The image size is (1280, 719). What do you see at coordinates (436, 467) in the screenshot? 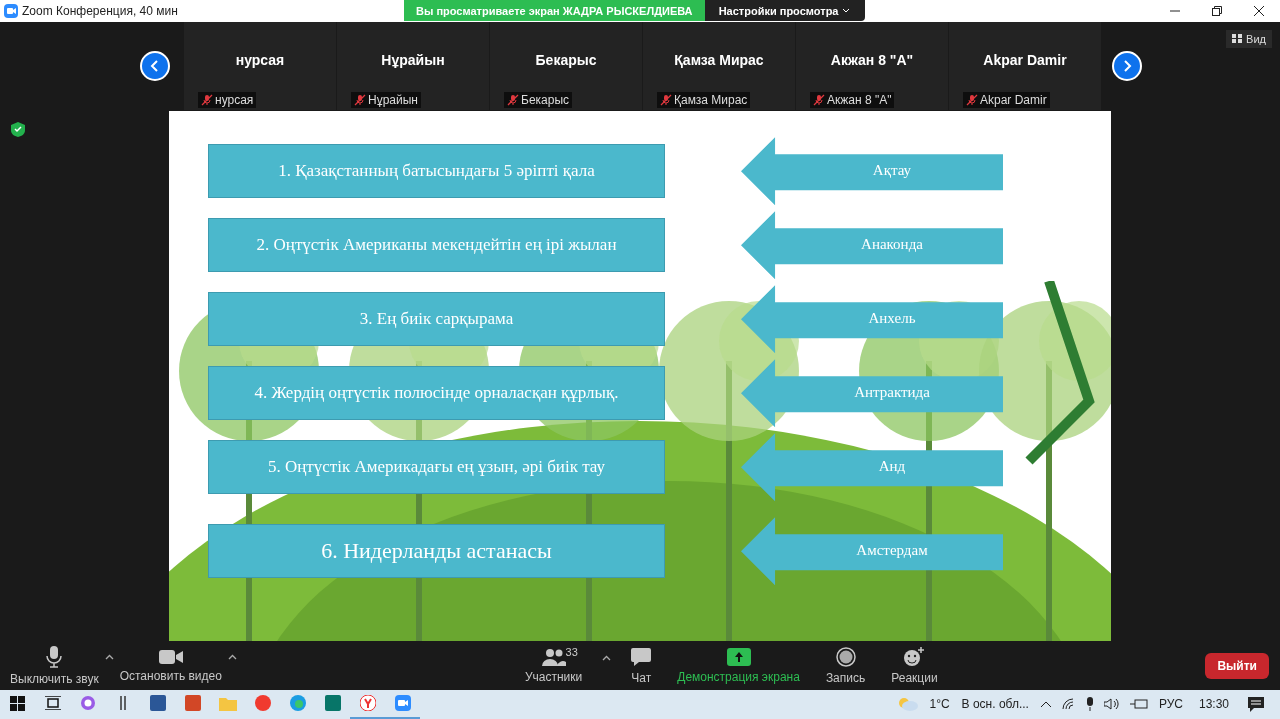
I see `question-card: 5. Оңтүстік Америкадағы ең ұзын, әрі биік тау` at bounding box center [436, 467].